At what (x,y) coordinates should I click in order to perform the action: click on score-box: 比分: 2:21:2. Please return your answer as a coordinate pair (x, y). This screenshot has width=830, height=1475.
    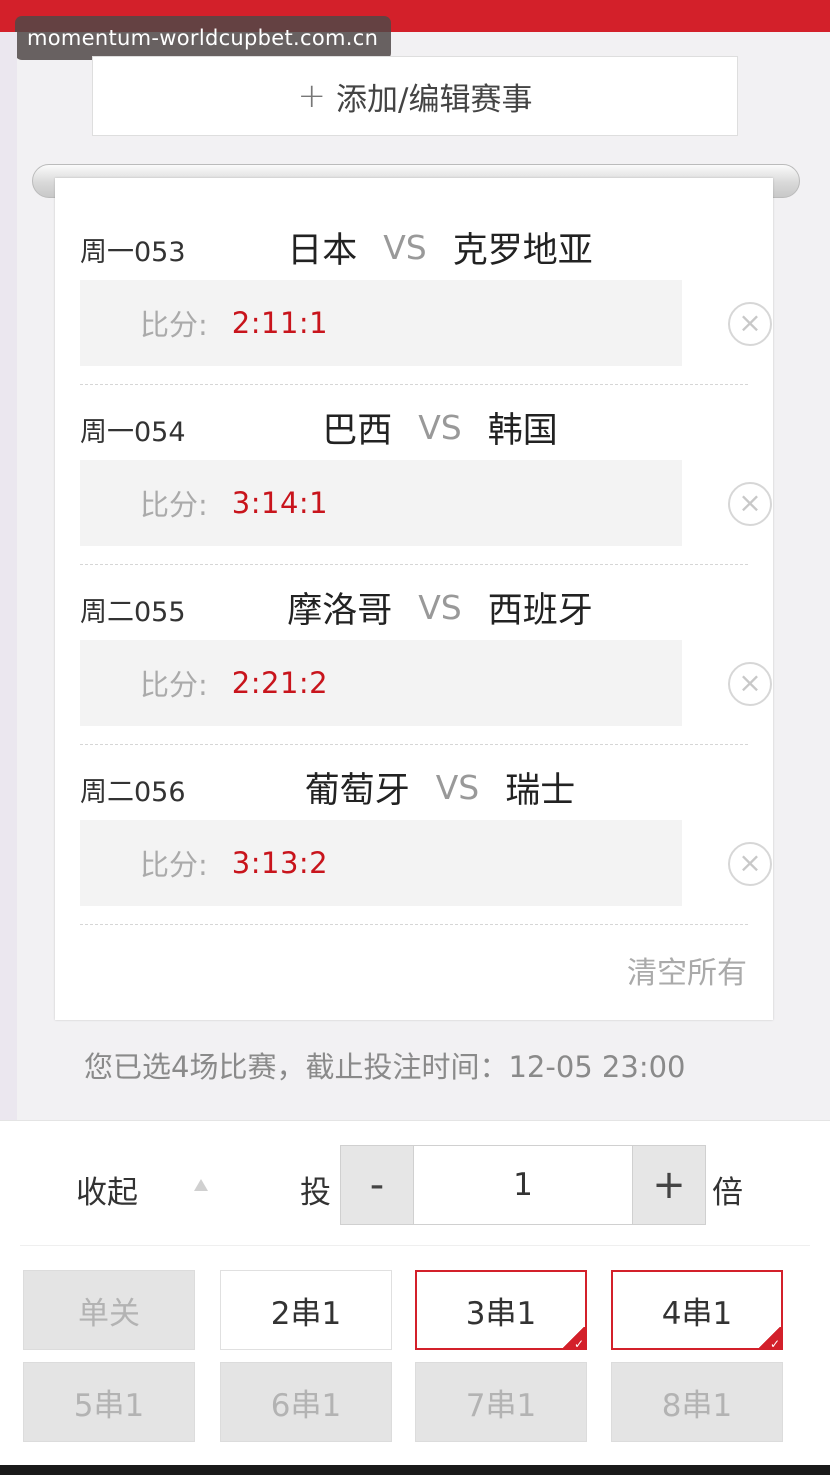
    Looking at the image, I should click on (381, 683).